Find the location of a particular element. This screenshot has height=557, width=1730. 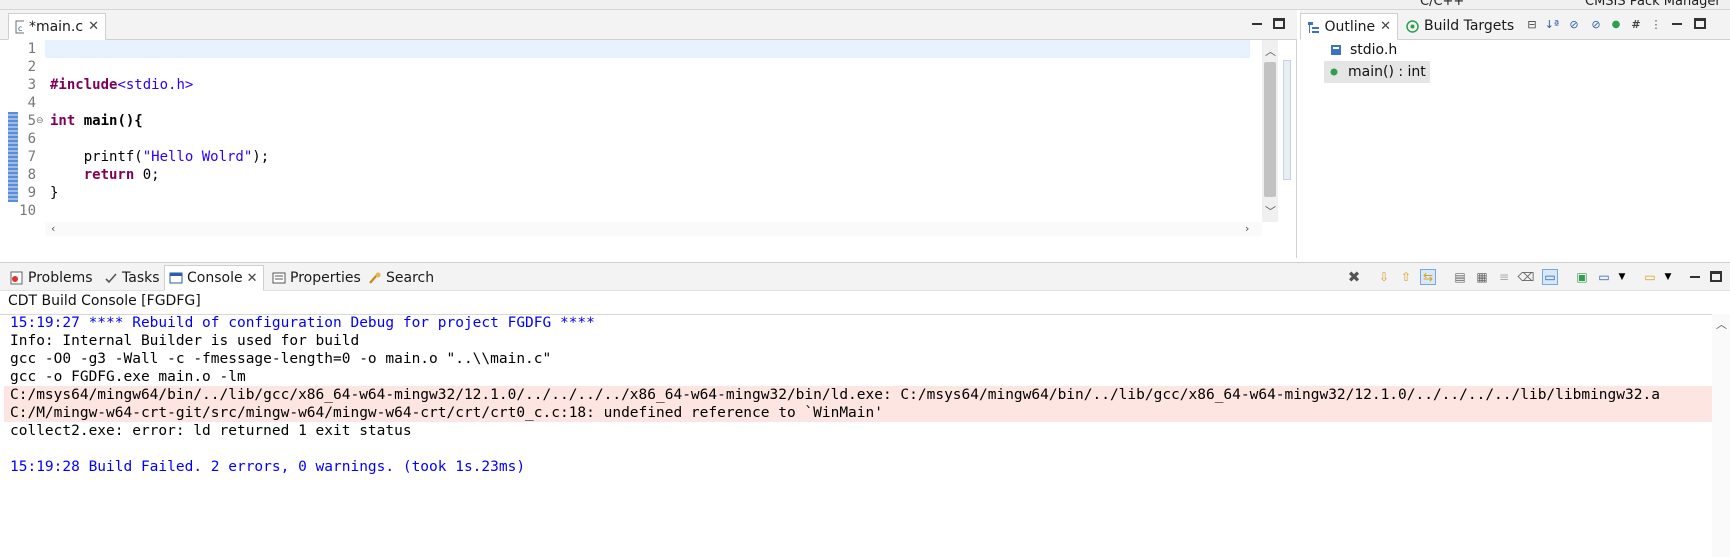

function-icon is located at coordinates (1334, 72).